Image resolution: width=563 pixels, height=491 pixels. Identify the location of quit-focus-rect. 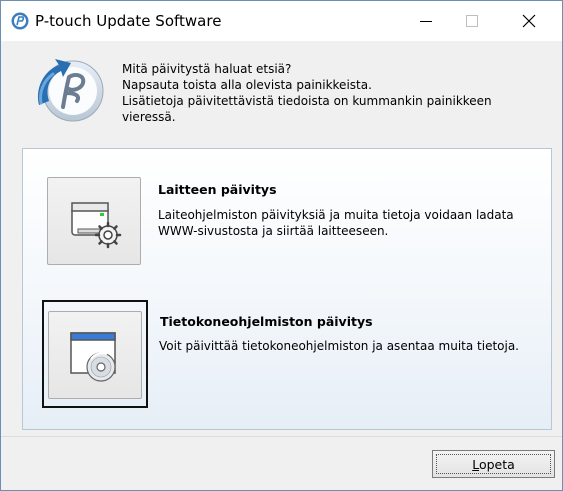
(493, 464).